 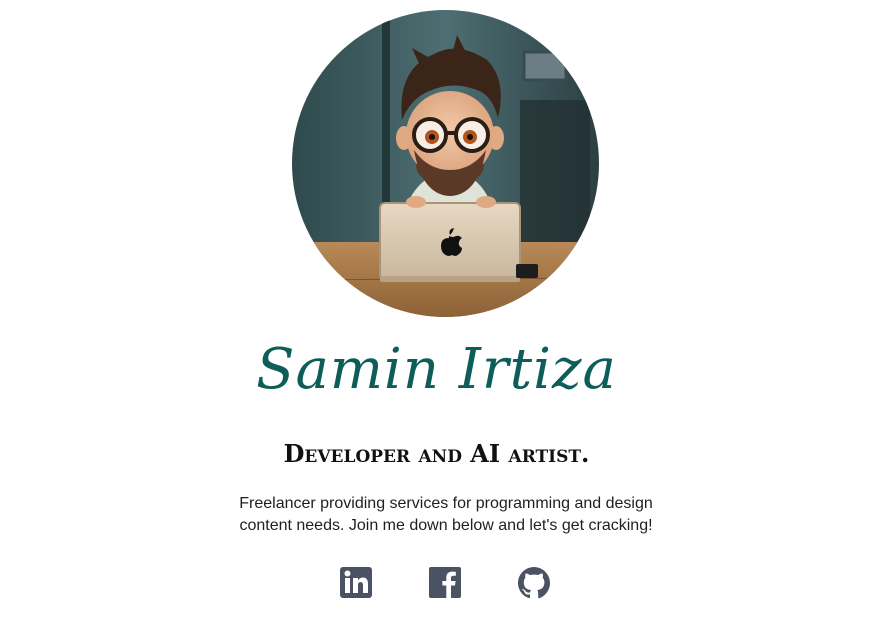 I want to click on social-links, so click(x=436, y=583).